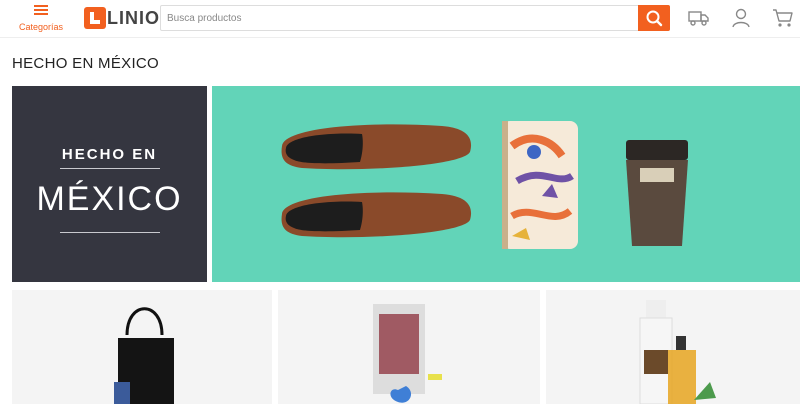  What do you see at coordinates (133, 17) in the screenshot?
I see `linio-logo-text: LINIO` at bounding box center [133, 17].